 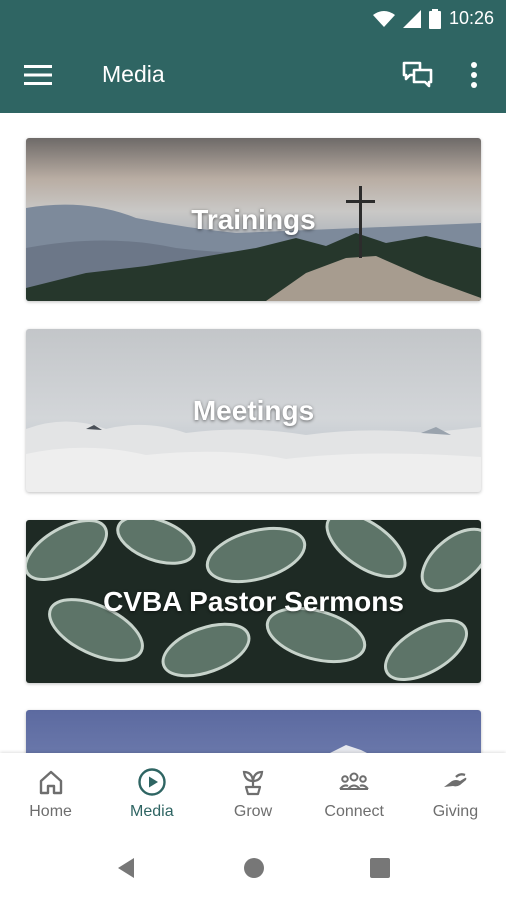 What do you see at coordinates (152, 782) in the screenshot?
I see `play-circle-icon` at bounding box center [152, 782].